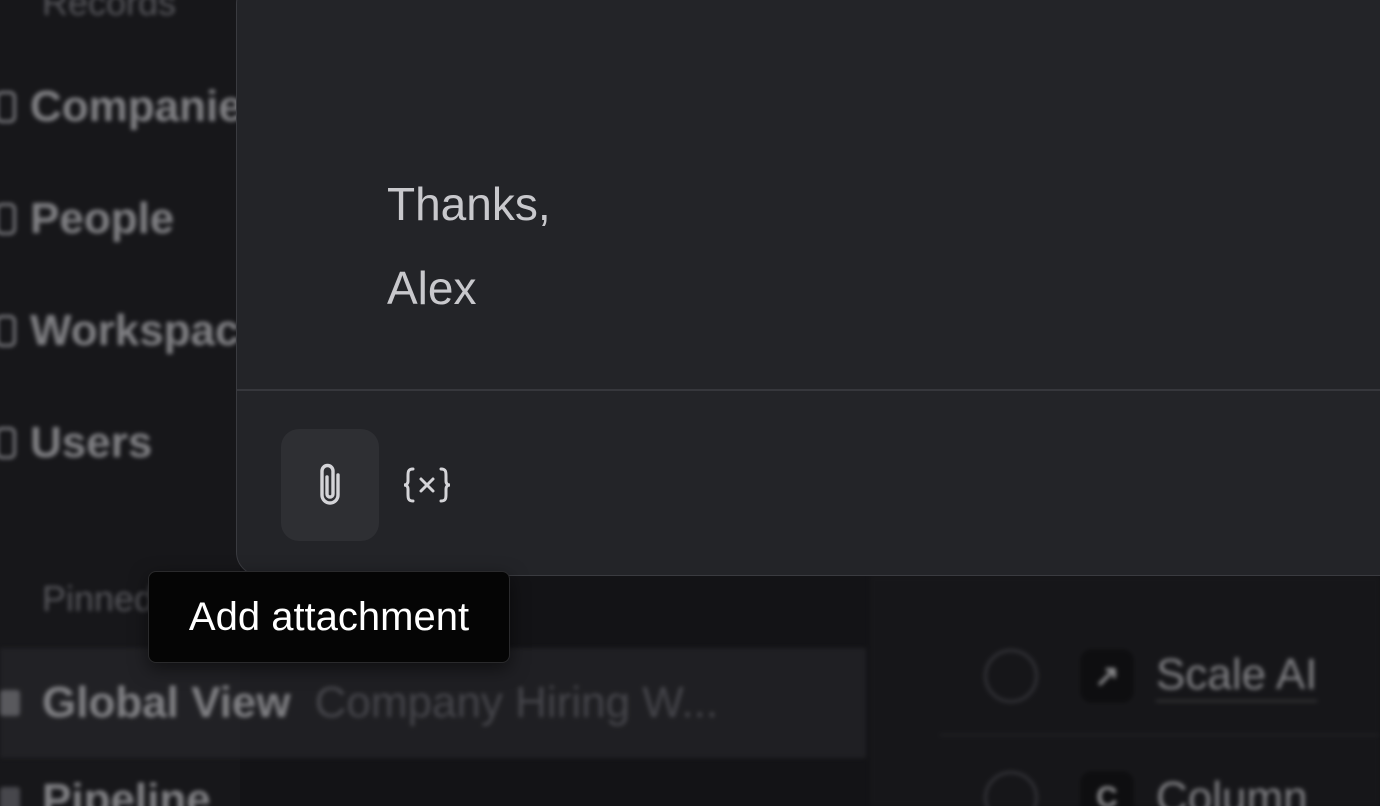 Image resolution: width=1380 pixels, height=806 pixels. What do you see at coordinates (8, 107) in the screenshot?
I see `building-icon` at bounding box center [8, 107].